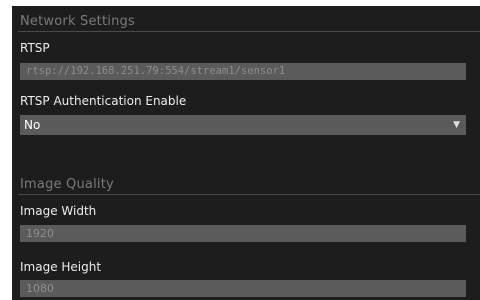  I want to click on rtsp-label: RTSP, so click(35, 48).